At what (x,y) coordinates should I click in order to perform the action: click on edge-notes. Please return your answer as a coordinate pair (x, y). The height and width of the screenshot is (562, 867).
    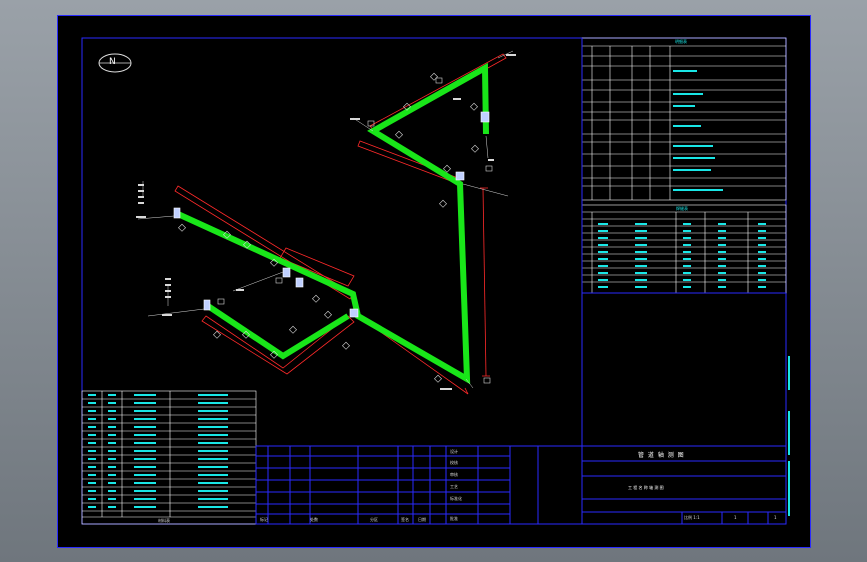
    Looking at the image, I should click on (789, 436).